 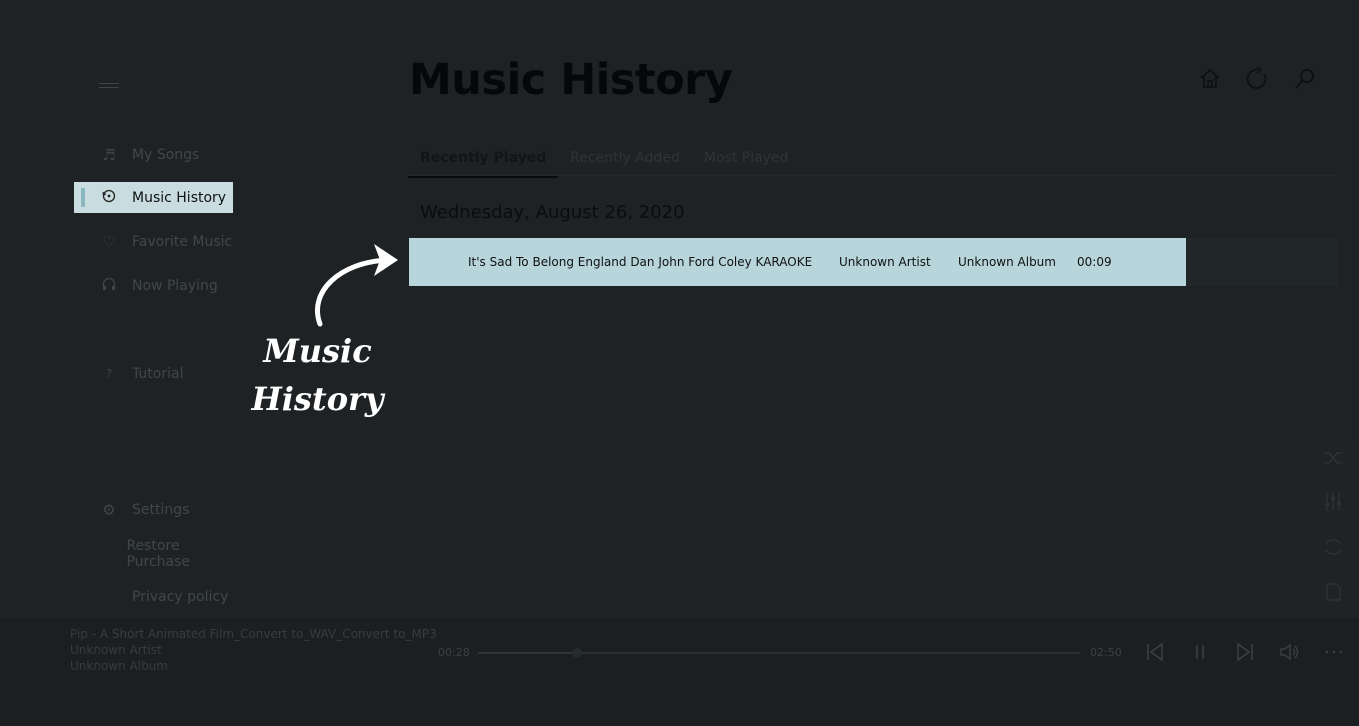 I want to click on now-playing-artist: Unknown Artist, so click(x=116, y=650).